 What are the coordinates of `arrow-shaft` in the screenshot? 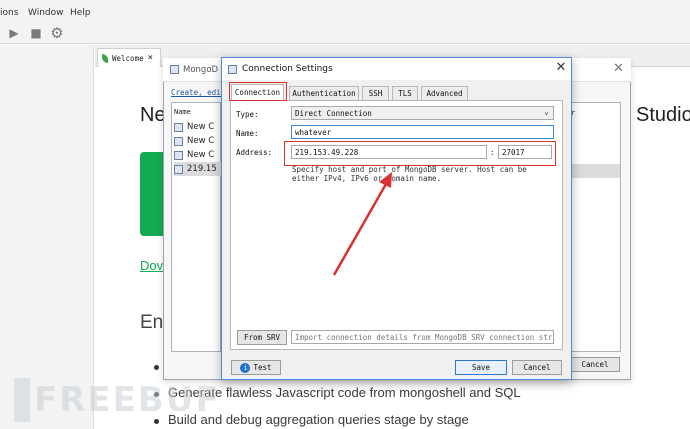 It's located at (360, 229).